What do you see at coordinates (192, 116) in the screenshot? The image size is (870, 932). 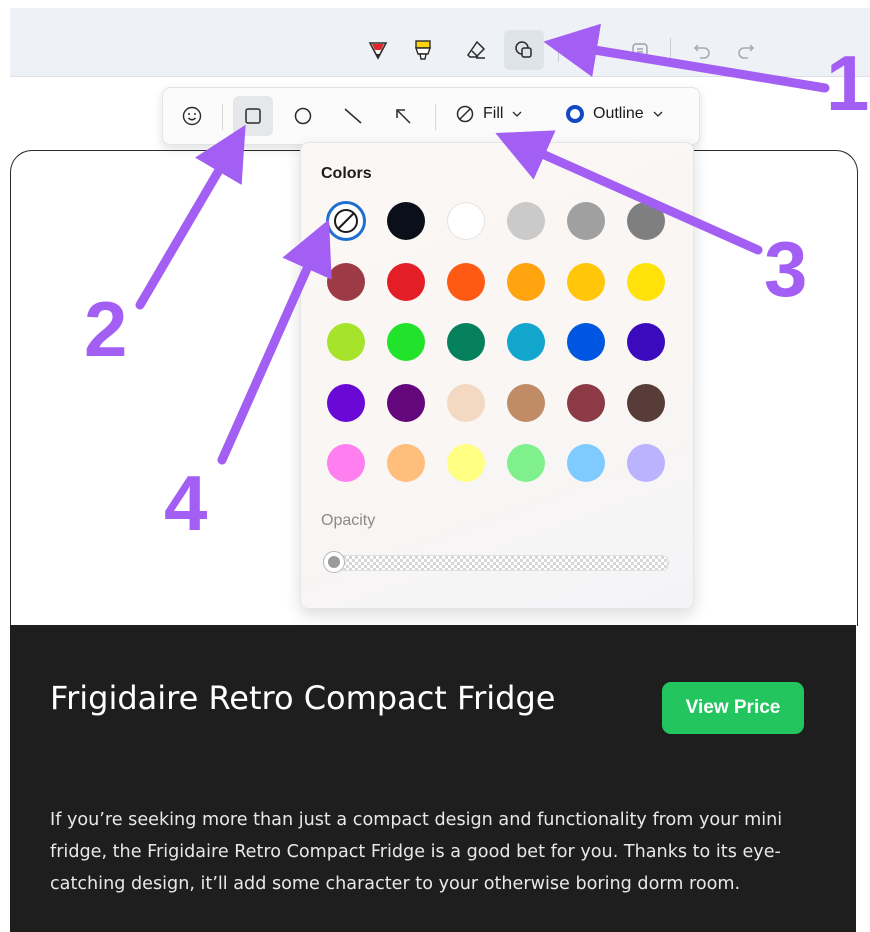 I see `emoji-icon` at bounding box center [192, 116].